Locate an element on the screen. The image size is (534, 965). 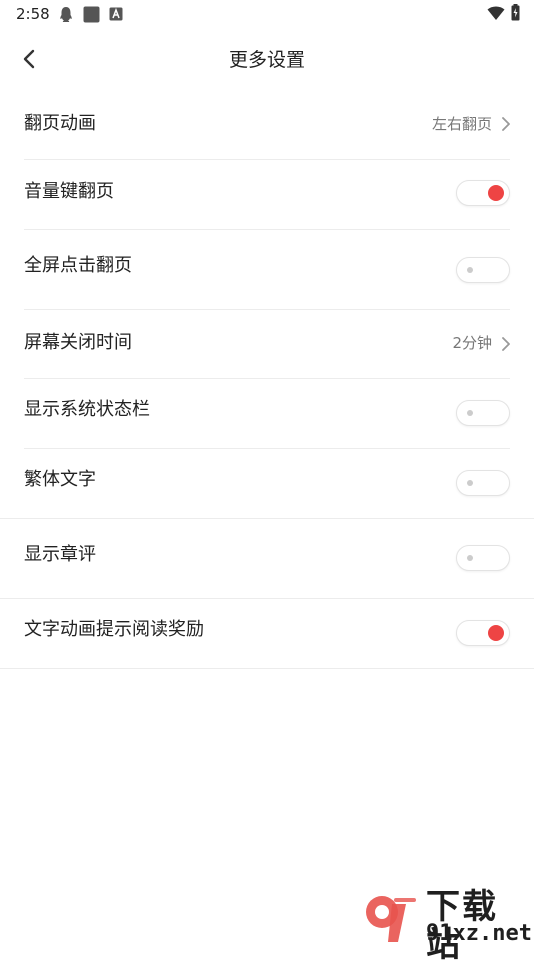
setting-row-traditional-chinese: 繁体文字 is located at coordinates (267, 484).